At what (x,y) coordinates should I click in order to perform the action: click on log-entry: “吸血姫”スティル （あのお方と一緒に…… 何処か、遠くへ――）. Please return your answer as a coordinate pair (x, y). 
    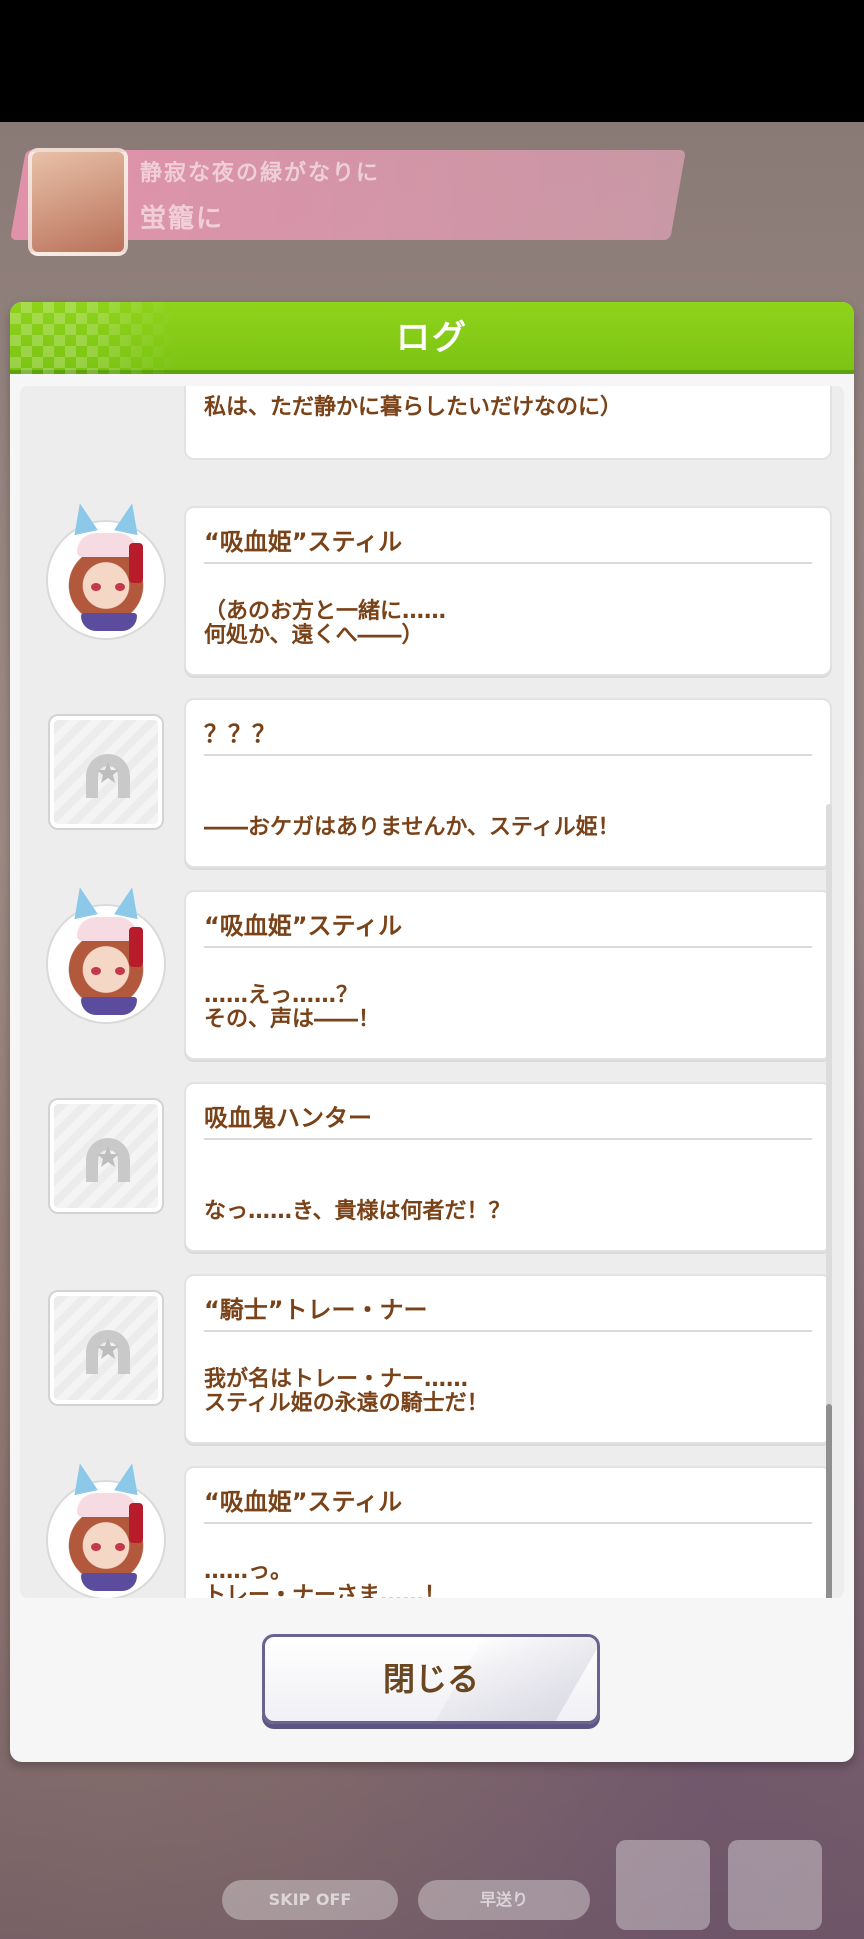
    Looking at the image, I should click on (426, 571).